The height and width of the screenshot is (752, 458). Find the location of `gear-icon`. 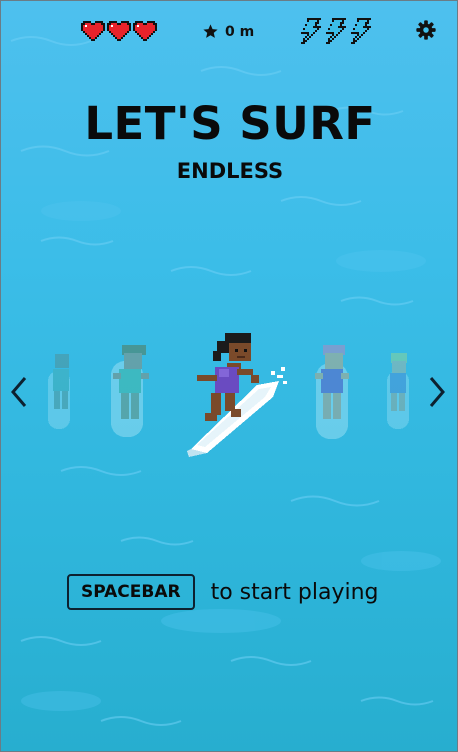

gear-icon is located at coordinates (426, 30).